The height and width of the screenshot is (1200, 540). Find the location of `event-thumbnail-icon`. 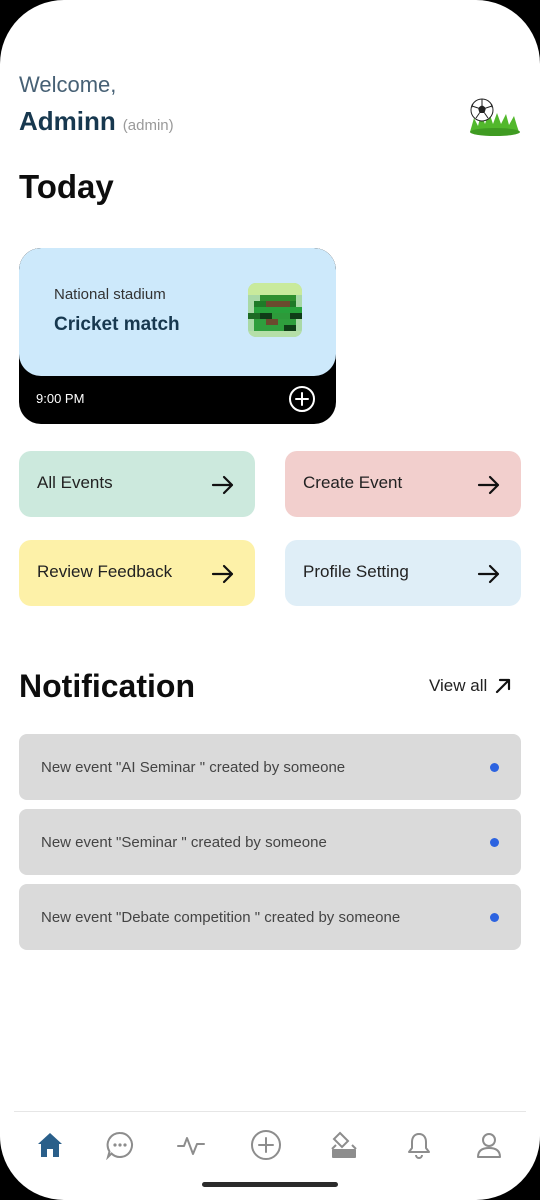

event-thumbnail-icon is located at coordinates (275, 310).